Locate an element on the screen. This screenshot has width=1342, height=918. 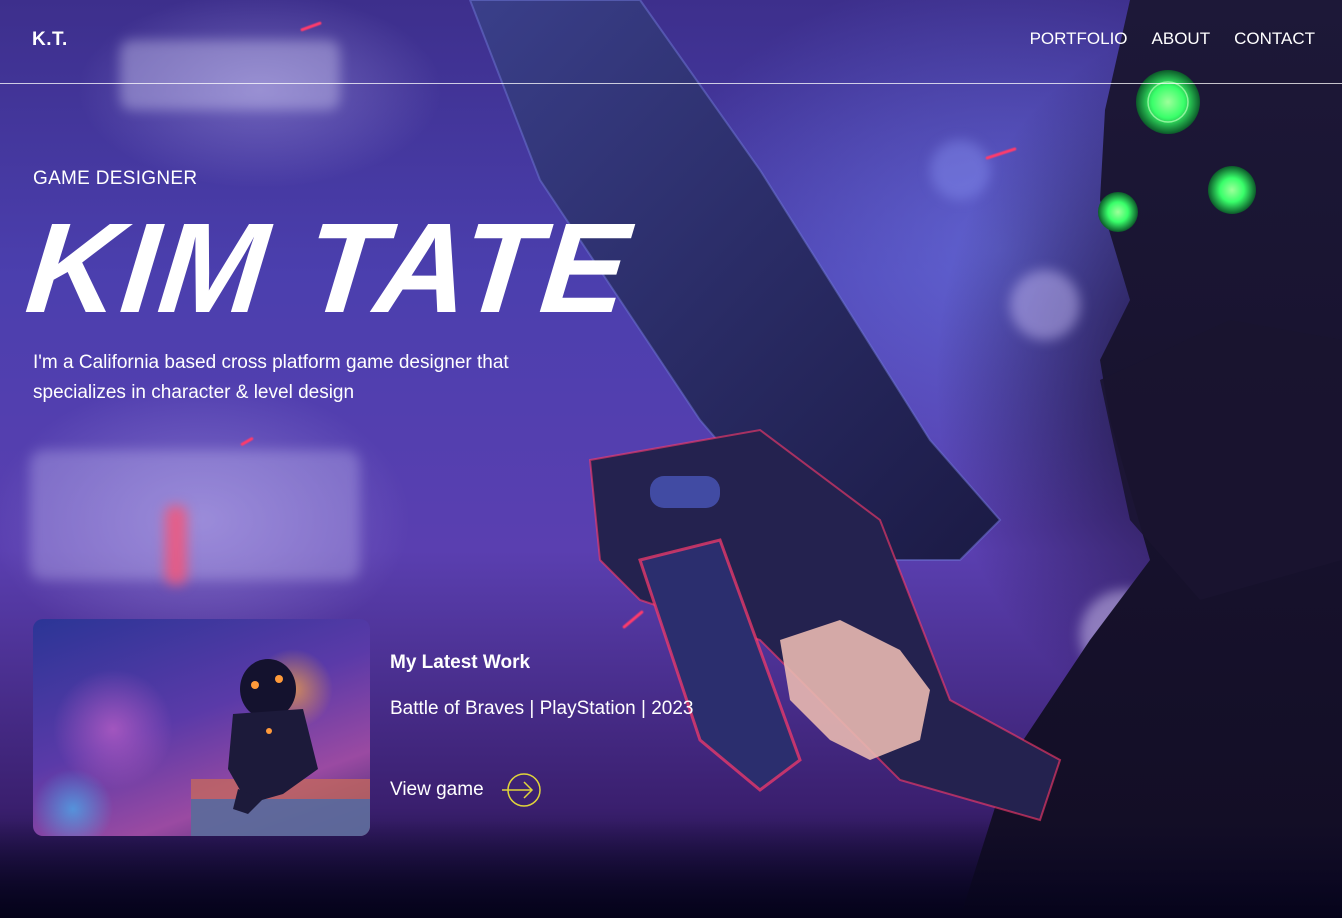
latest-work-meta: Battle of Braves | PlayStation | 2023 is located at coordinates (542, 708).